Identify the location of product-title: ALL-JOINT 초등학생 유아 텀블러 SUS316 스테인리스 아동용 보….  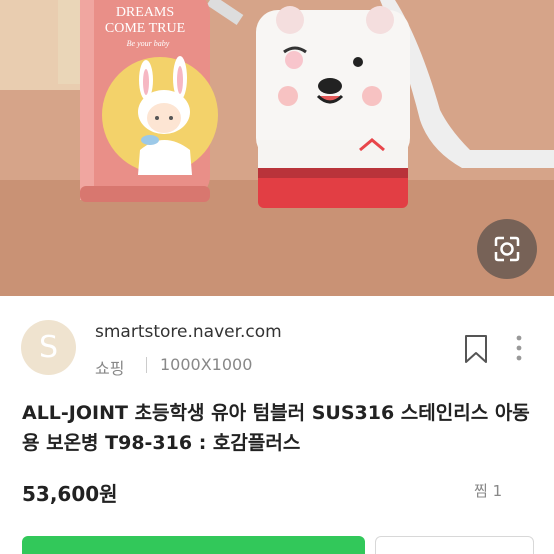
(278, 428).